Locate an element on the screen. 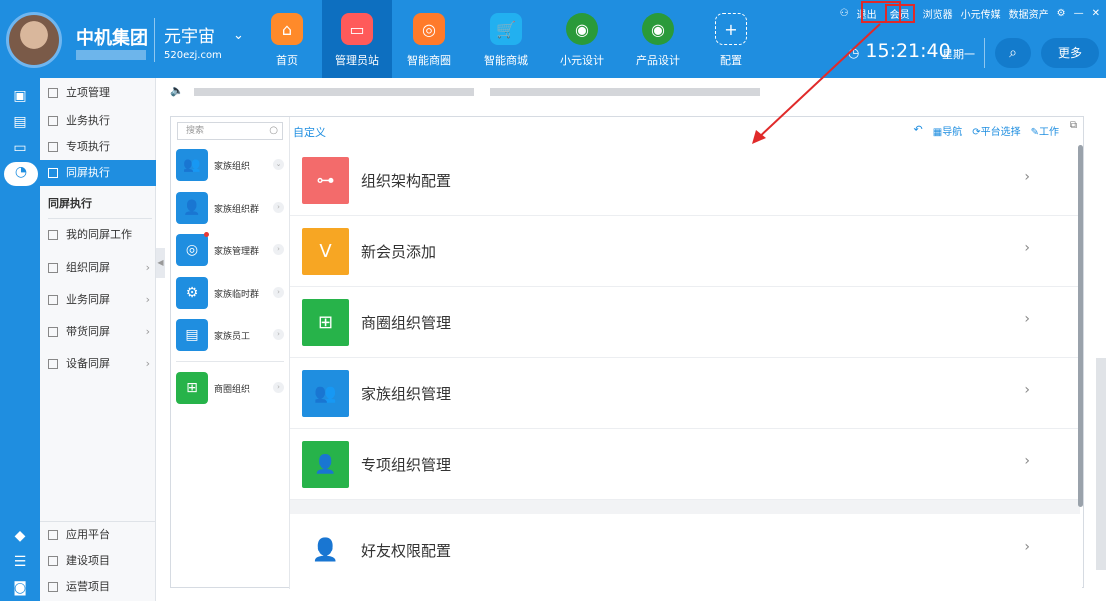  org-subtitle-blurred is located at coordinates (111, 55).